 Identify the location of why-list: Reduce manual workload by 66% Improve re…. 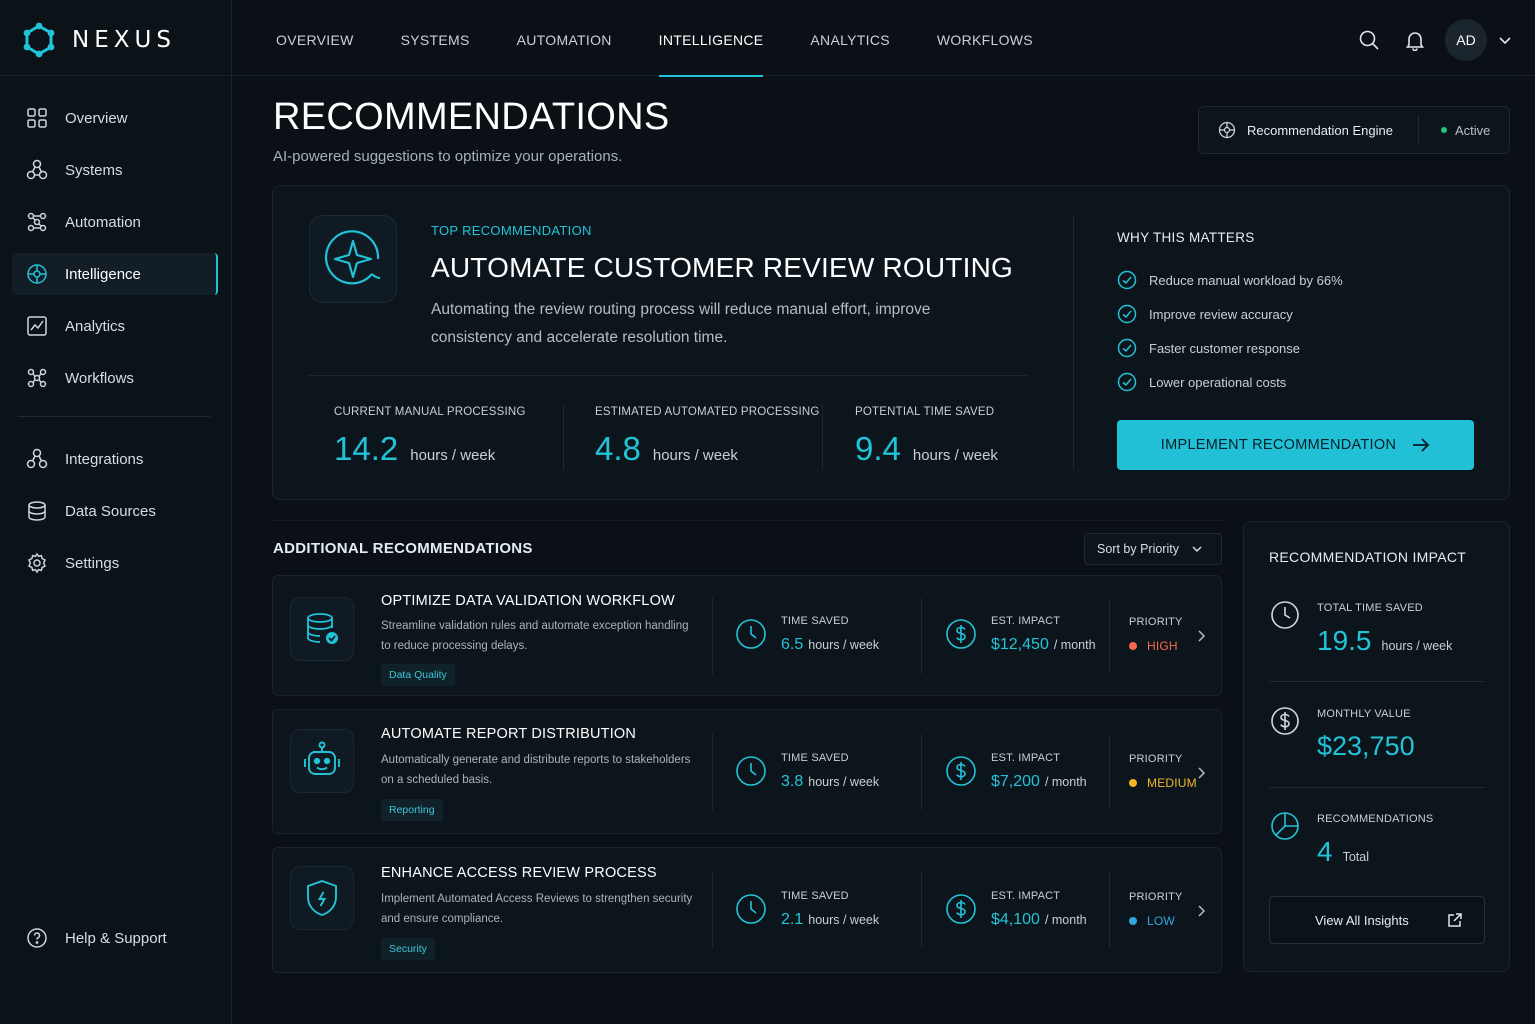
(1230, 331).